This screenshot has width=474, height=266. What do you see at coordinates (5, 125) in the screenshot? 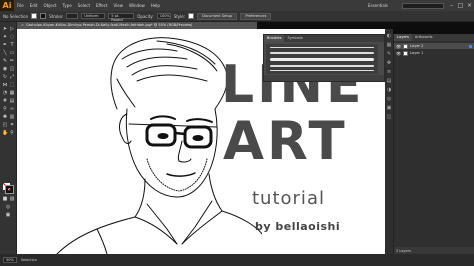
I see `artboard-tool-icon: ◰` at bounding box center [5, 125].